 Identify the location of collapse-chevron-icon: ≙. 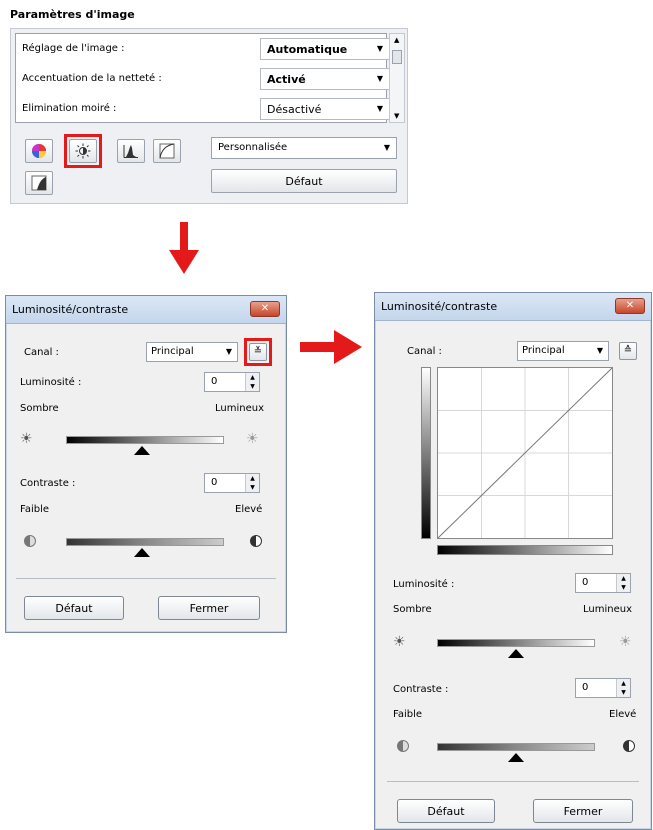
(628, 351).